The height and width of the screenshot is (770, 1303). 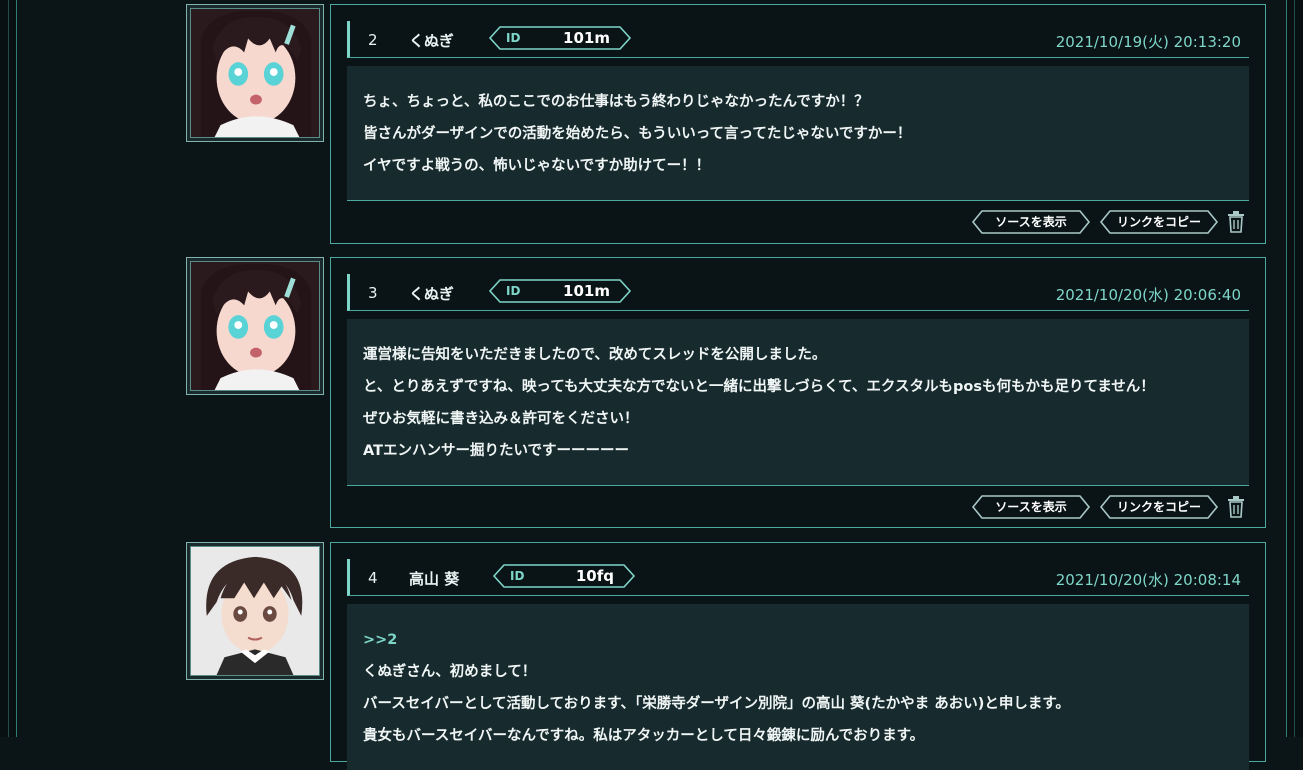 I want to click on post-date: 2021/10/20(水) 20:08:14, so click(x=1148, y=580).